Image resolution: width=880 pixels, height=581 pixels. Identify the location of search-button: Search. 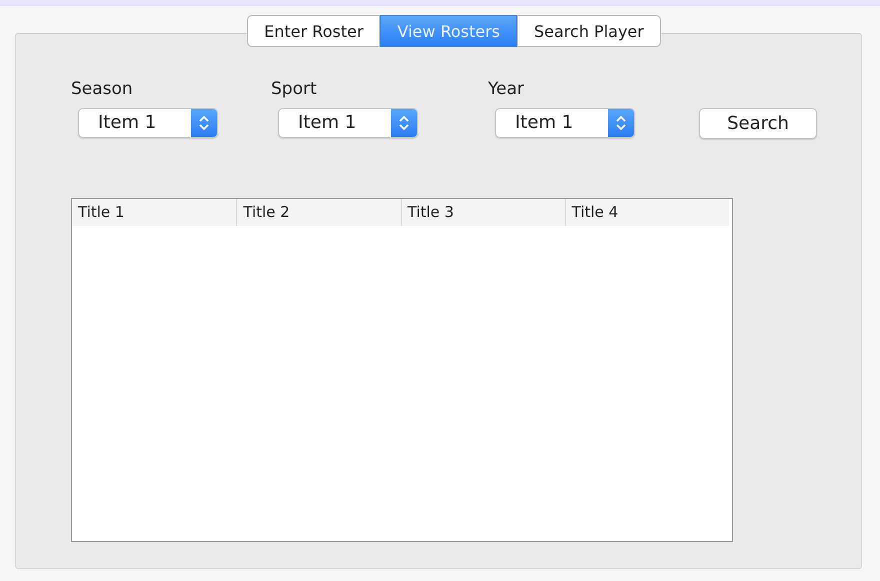
(758, 123).